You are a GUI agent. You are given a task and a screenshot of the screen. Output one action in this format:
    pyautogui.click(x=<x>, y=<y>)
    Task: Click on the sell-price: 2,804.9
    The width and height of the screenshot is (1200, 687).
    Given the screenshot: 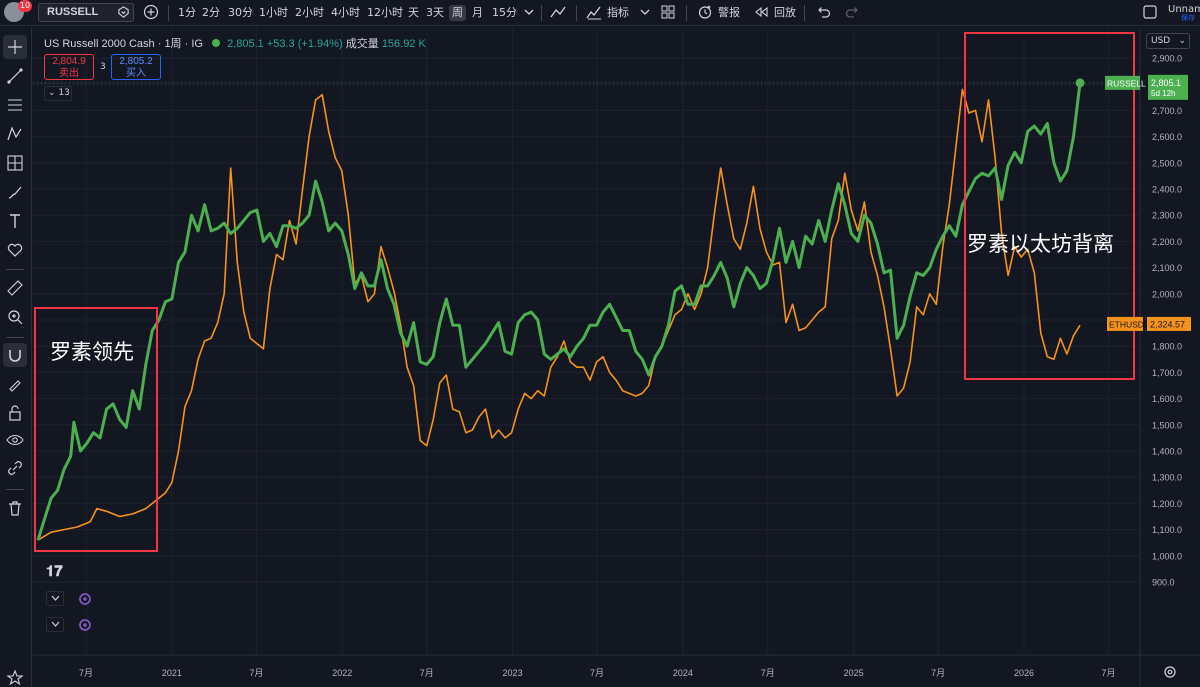 What is the action you would take?
    pyautogui.click(x=69, y=61)
    